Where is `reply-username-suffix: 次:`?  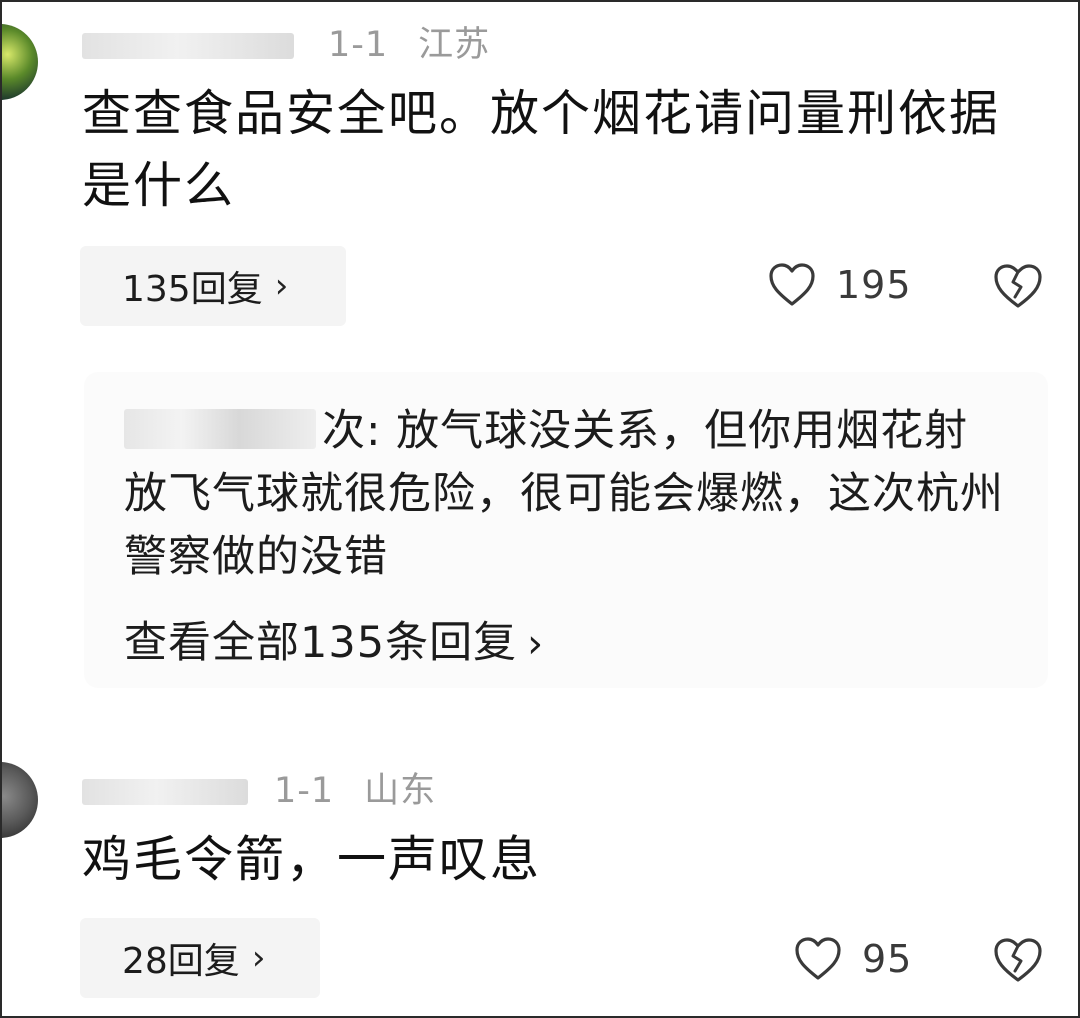
reply-username-suffix: 次: is located at coordinates (352, 431).